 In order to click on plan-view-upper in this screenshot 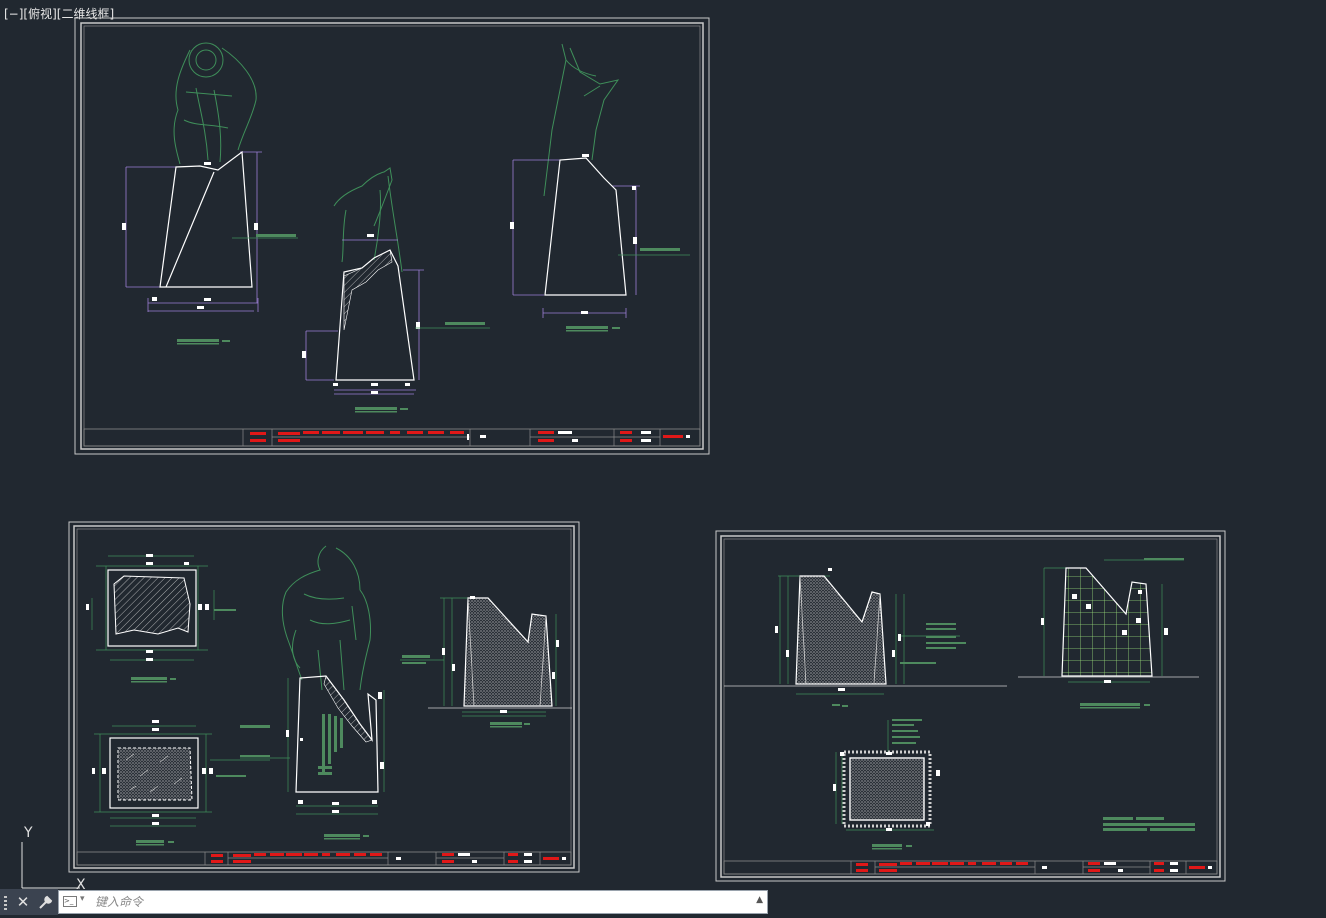, I will do `click(161, 618)`.